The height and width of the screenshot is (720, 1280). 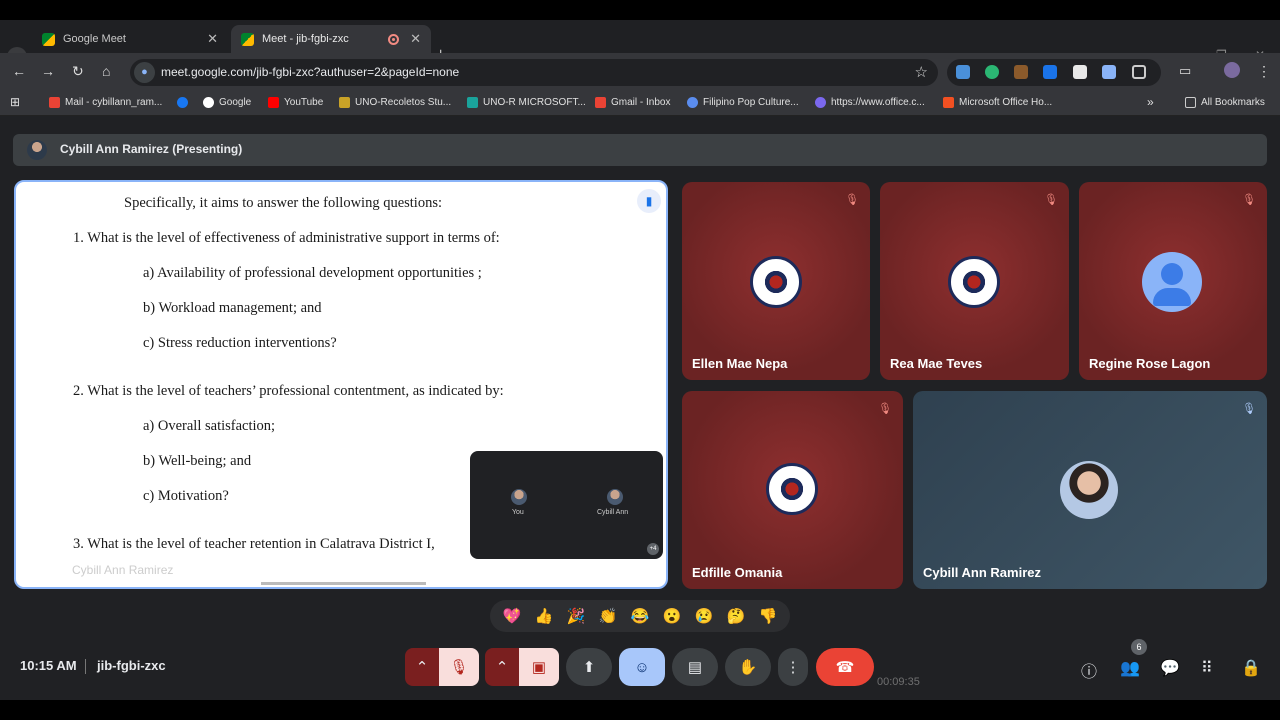 I want to click on audio-options-button: ⌃, so click(x=422, y=667).